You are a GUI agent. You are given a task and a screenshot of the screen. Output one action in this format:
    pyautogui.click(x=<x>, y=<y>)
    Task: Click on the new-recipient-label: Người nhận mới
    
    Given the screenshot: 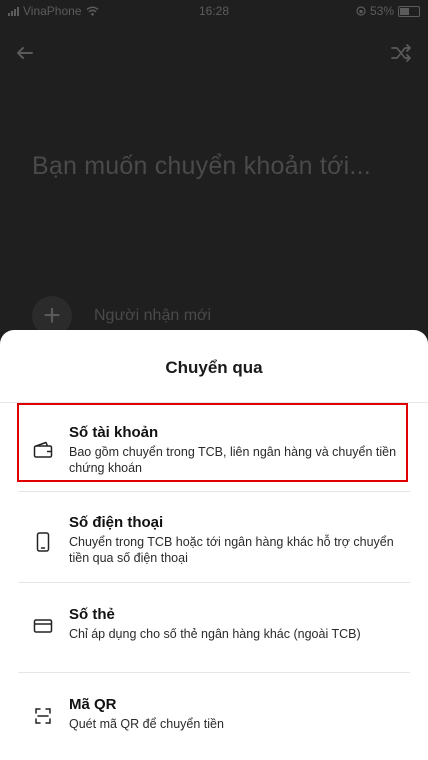 What is the action you would take?
    pyautogui.click(x=153, y=315)
    